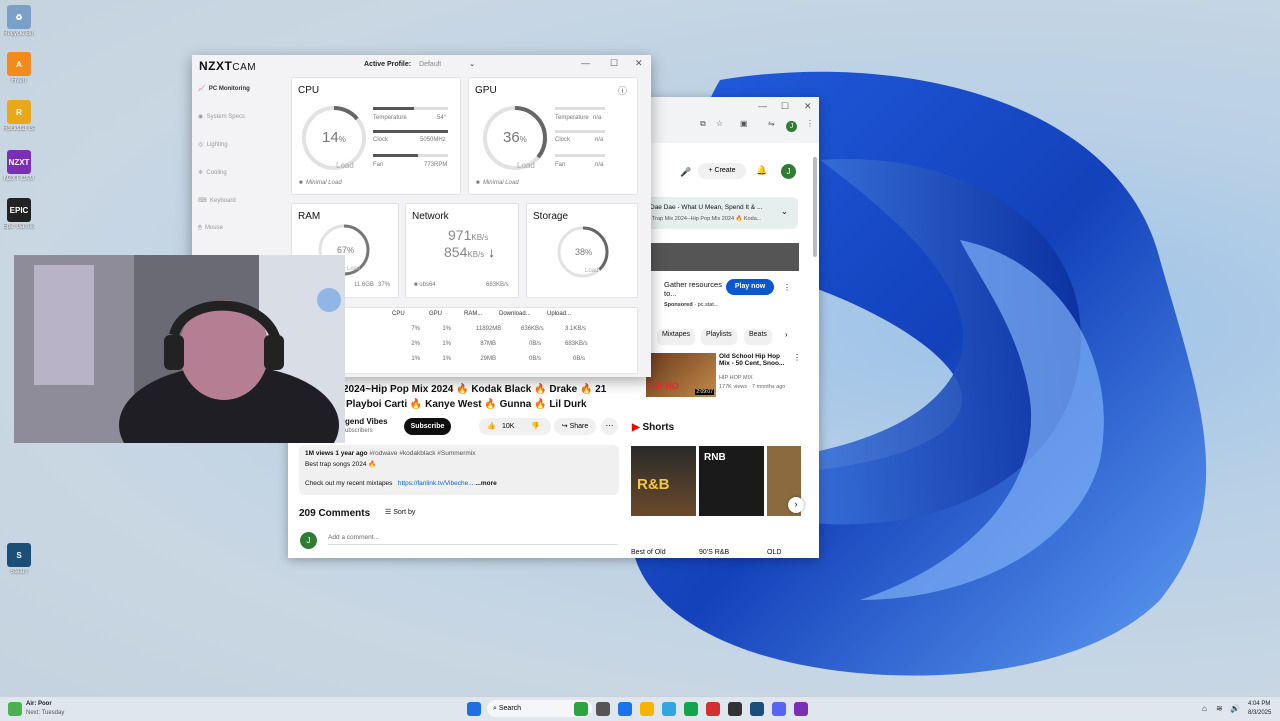 This screenshot has height=721, width=1280. I want to click on like-dislike-pill: 👍 10K 👎, so click(515, 426).